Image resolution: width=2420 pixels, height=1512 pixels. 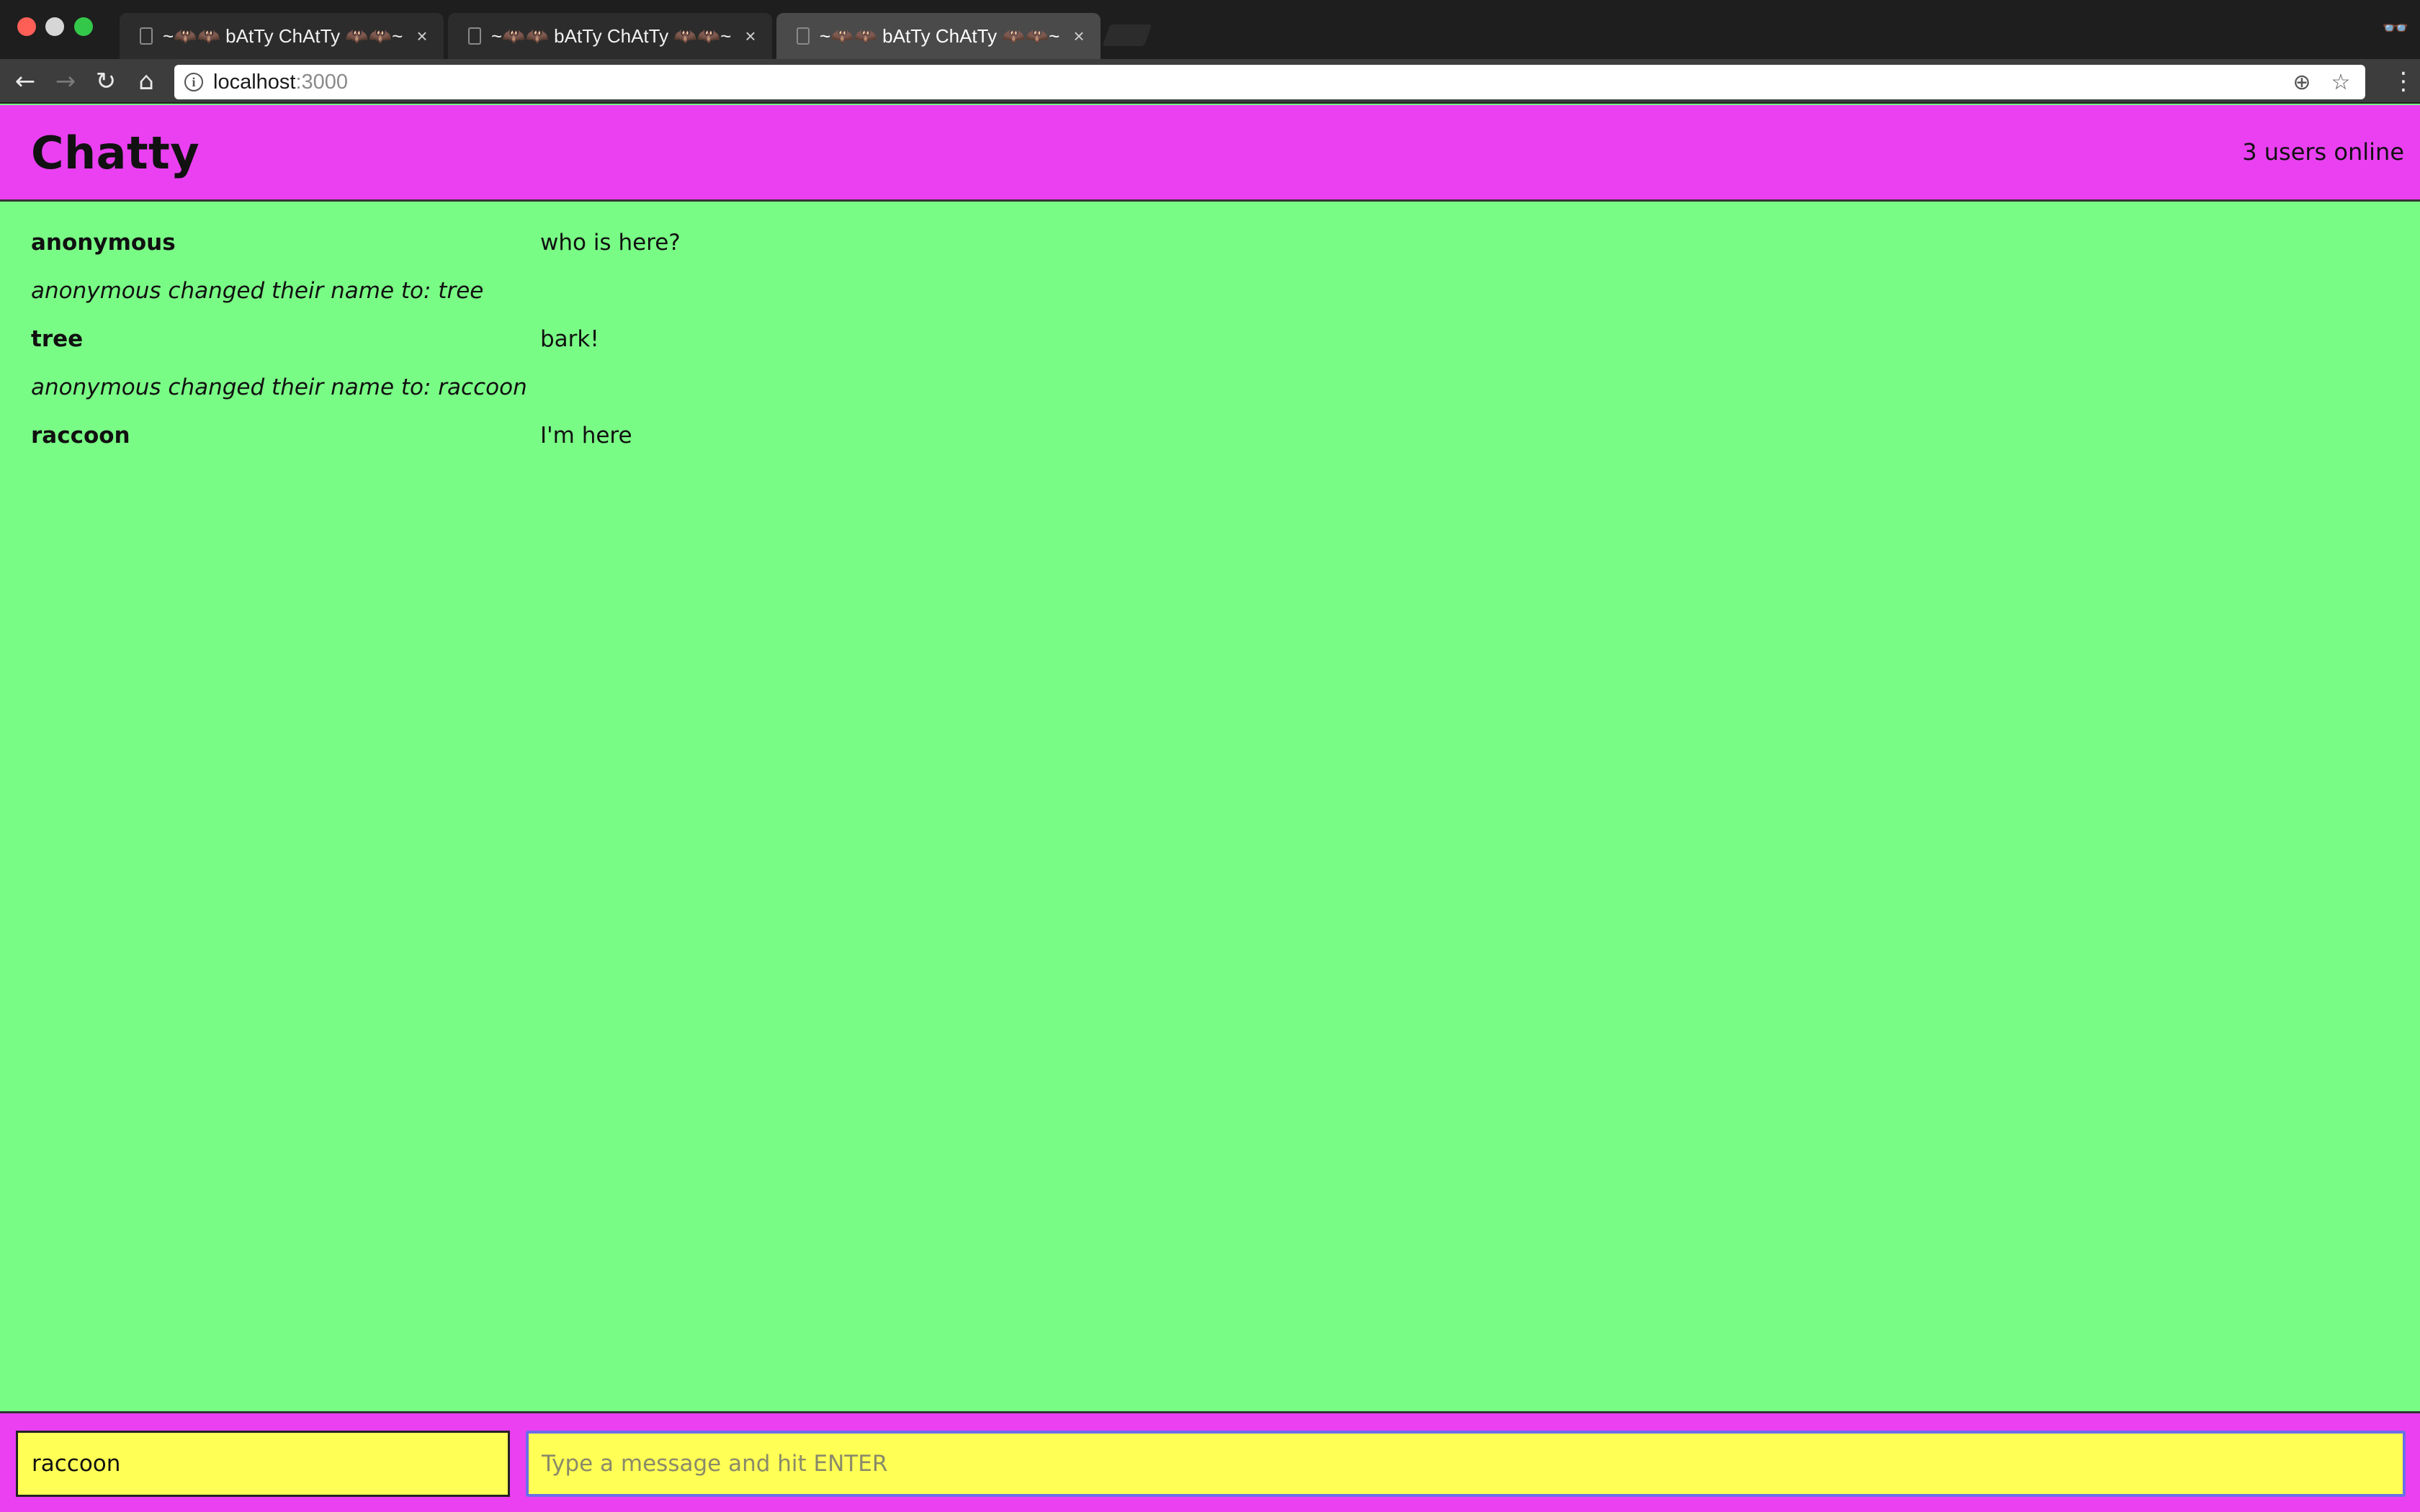 I want to click on bookmark-star-icon: ☆, so click(x=2340, y=82).